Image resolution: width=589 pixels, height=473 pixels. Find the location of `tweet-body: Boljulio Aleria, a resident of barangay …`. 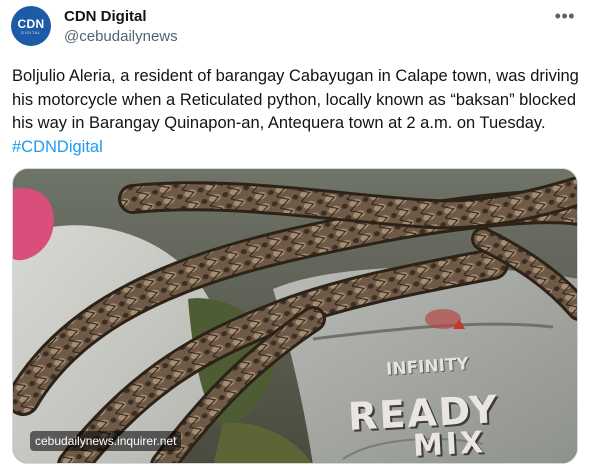

tweet-body: Boljulio Aleria, a resident of barangay … is located at coordinates (295, 99).